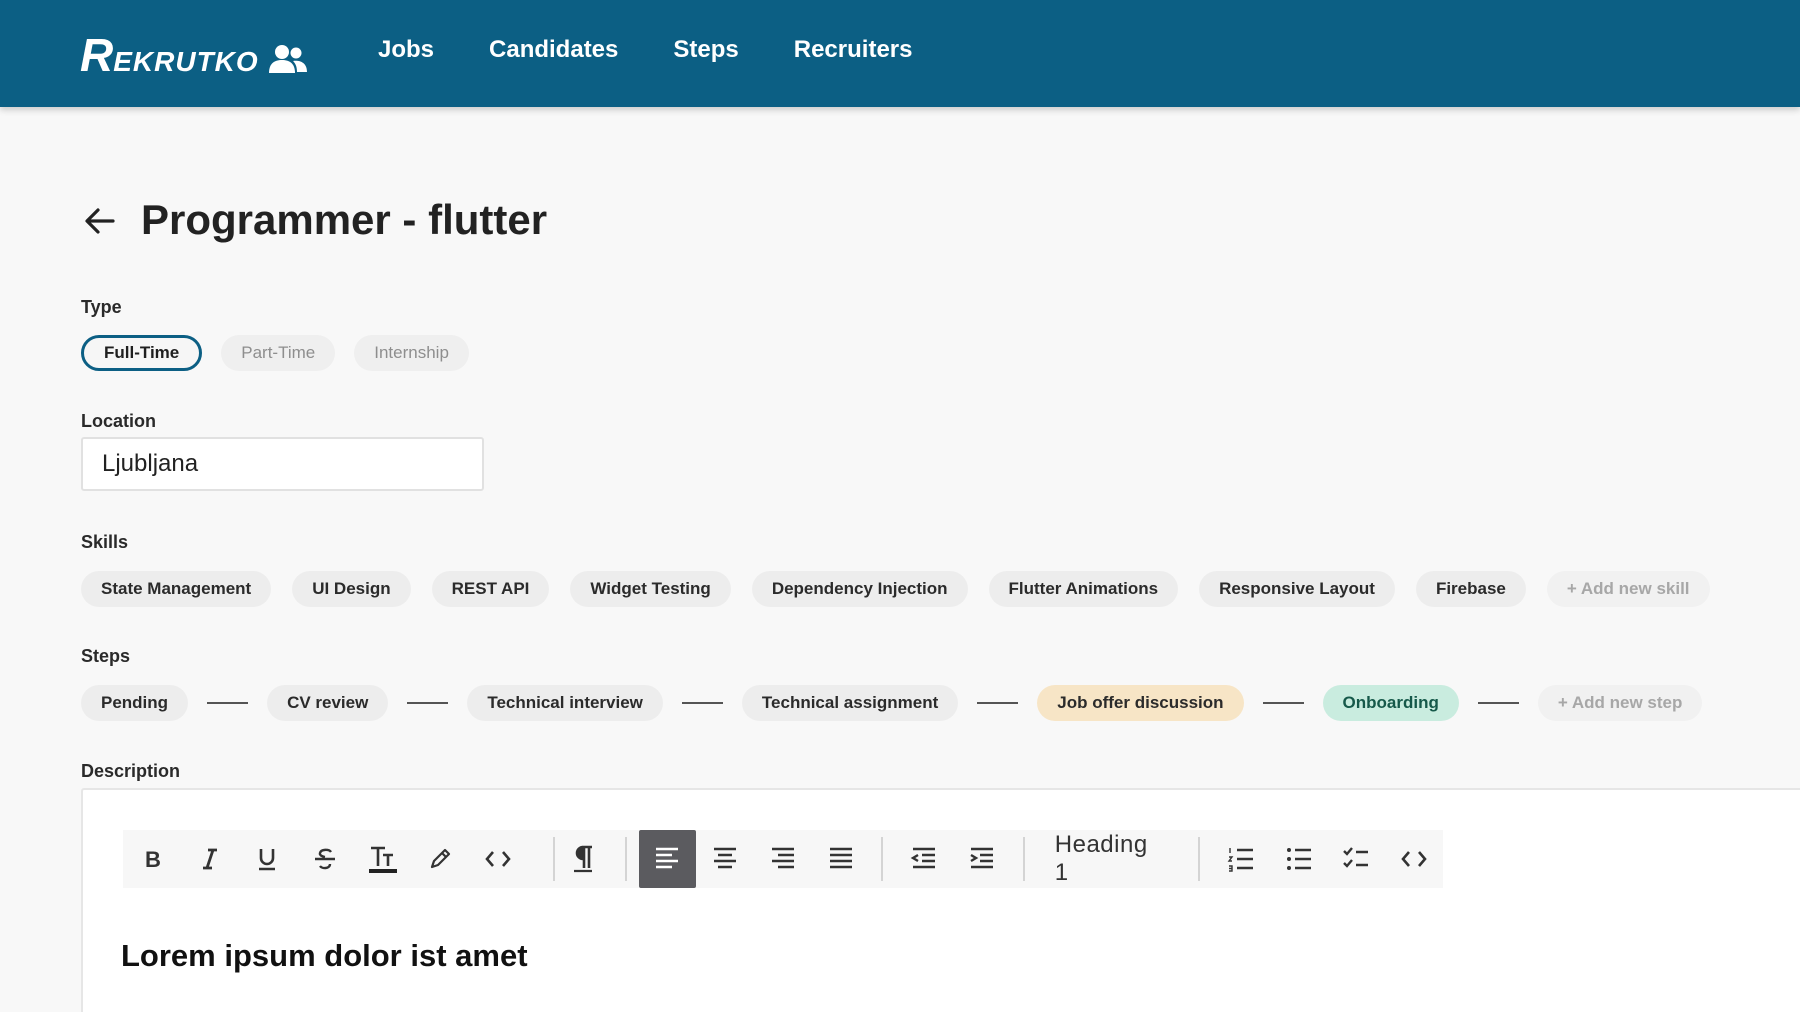 This screenshot has width=1800, height=1012. I want to click on text-size-icon, so click(383, 859).